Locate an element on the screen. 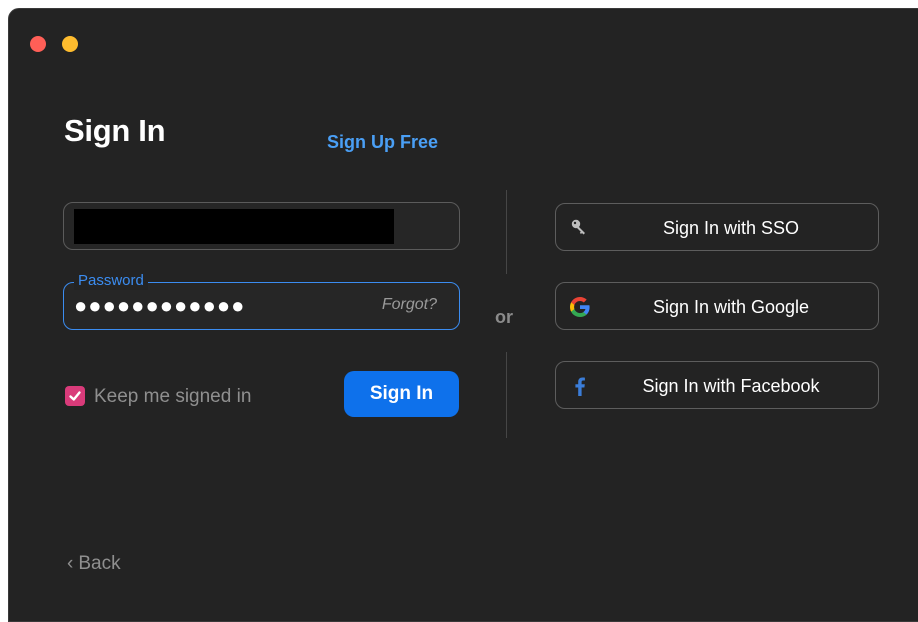  chevron-left-icon: ‹ is located at coordinates (70, 563).